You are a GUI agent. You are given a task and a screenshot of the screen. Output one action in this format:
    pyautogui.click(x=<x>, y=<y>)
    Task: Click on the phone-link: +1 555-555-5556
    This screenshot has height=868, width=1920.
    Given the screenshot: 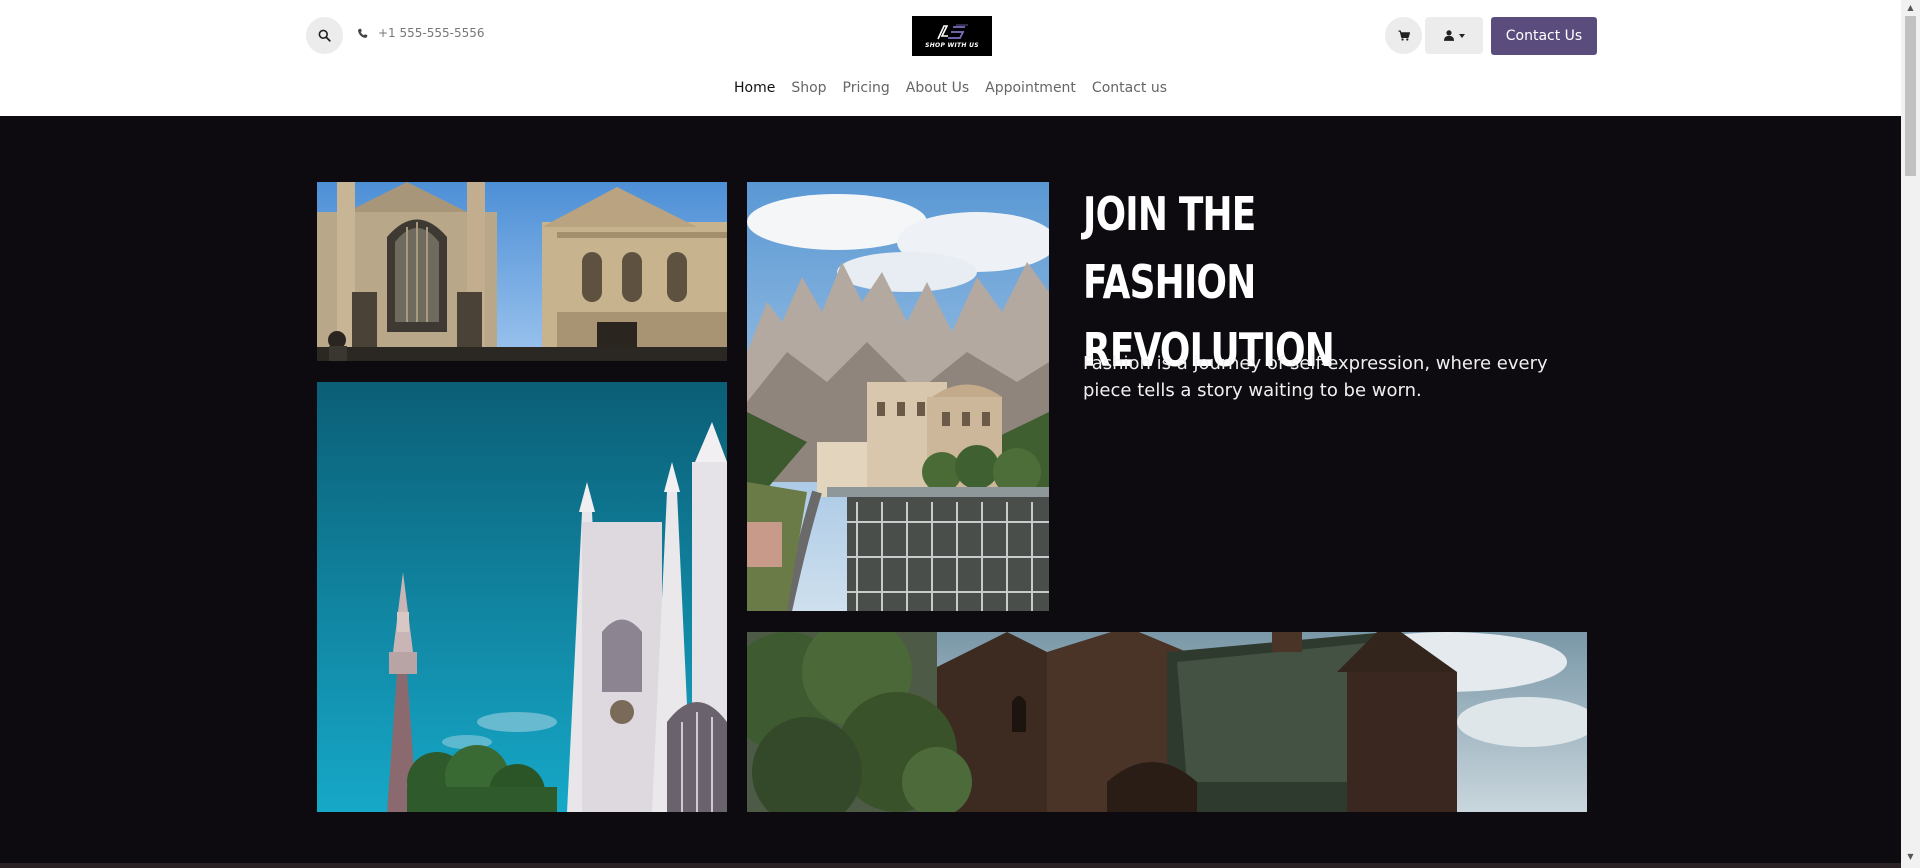 What is the action you would take?
    pyautogui.click(x=421, y=33)
    